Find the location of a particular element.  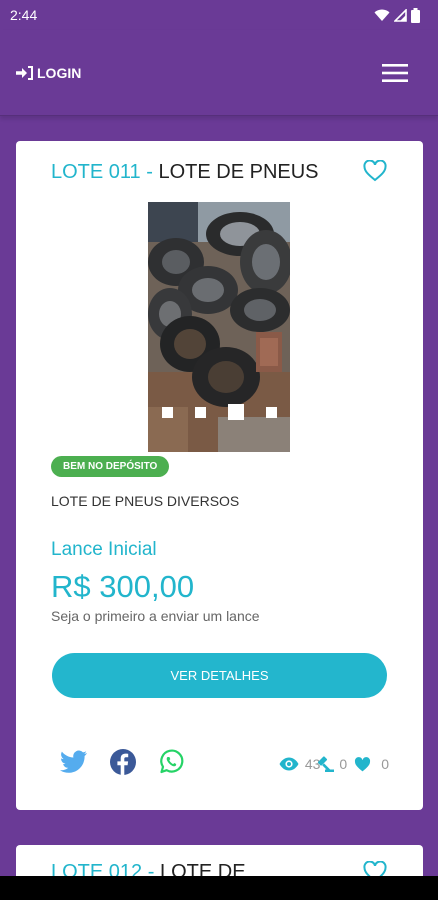

eye-icon is located at coordinates (289, 764).